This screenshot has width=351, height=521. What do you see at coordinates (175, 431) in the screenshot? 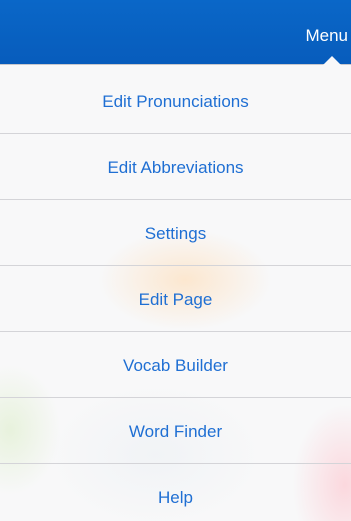
I see `menu-item-word-finder: Word Finder` at bounding box center [175, 431].